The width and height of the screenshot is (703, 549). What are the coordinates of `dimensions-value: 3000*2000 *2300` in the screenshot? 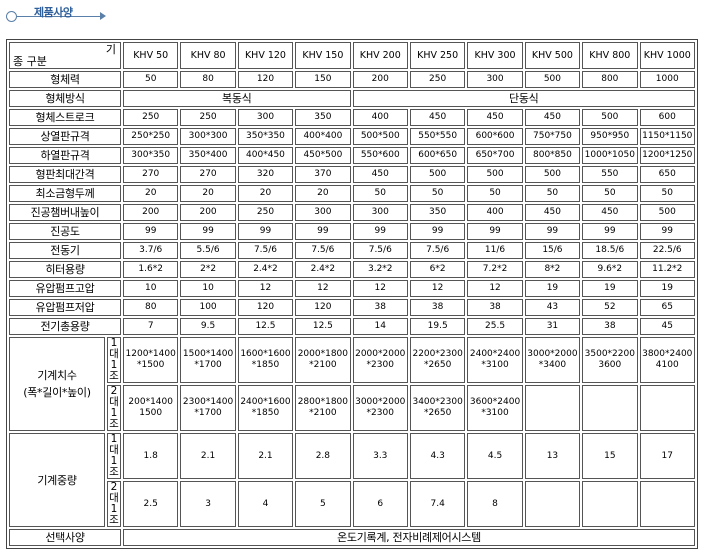 It's located at (380, 408).